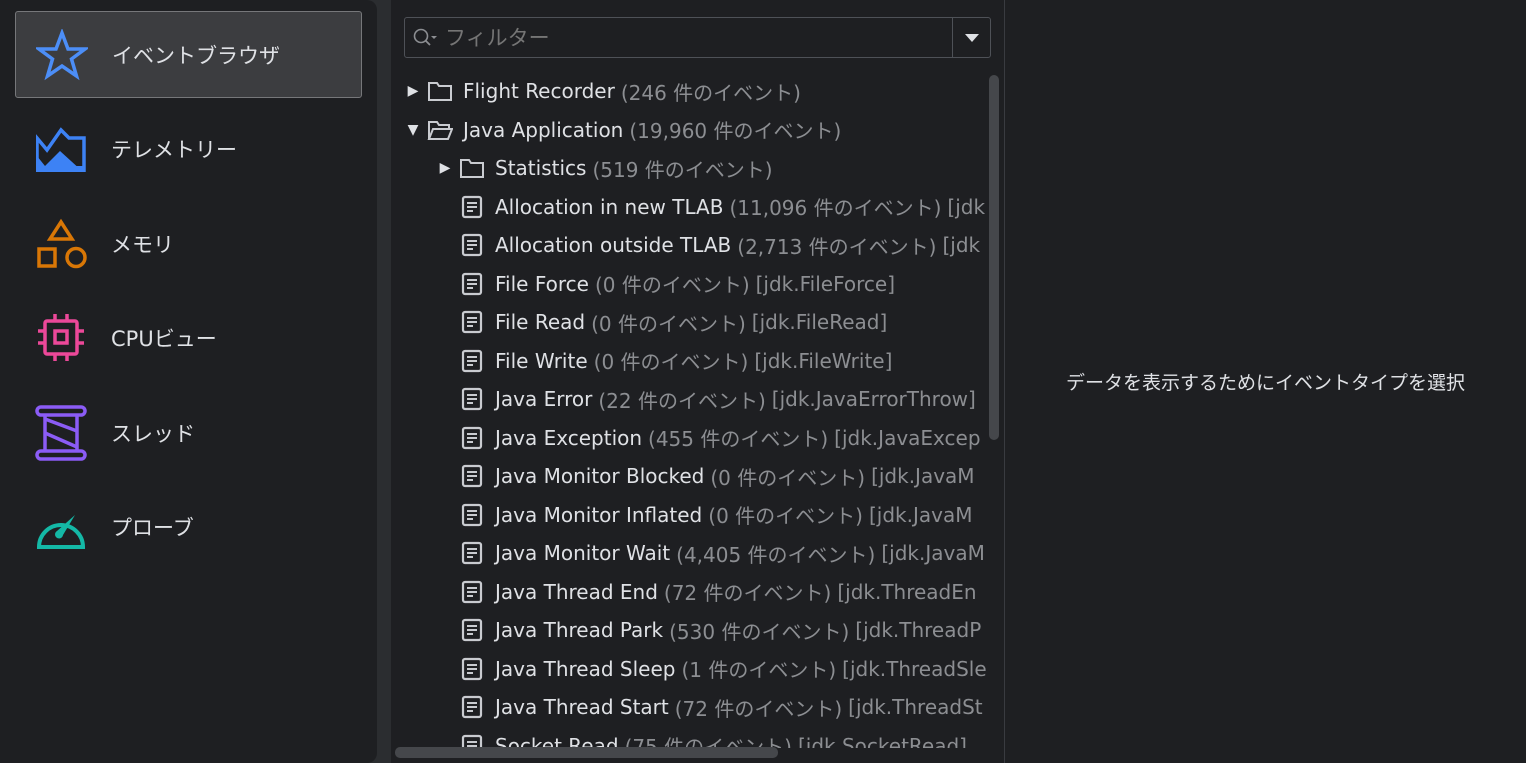 The image size is (1526, 763). What do you see at coordinates (582, 707) in the screenshot?
I see `item-name: Java Thread Start` at bounding box center [582, 707].